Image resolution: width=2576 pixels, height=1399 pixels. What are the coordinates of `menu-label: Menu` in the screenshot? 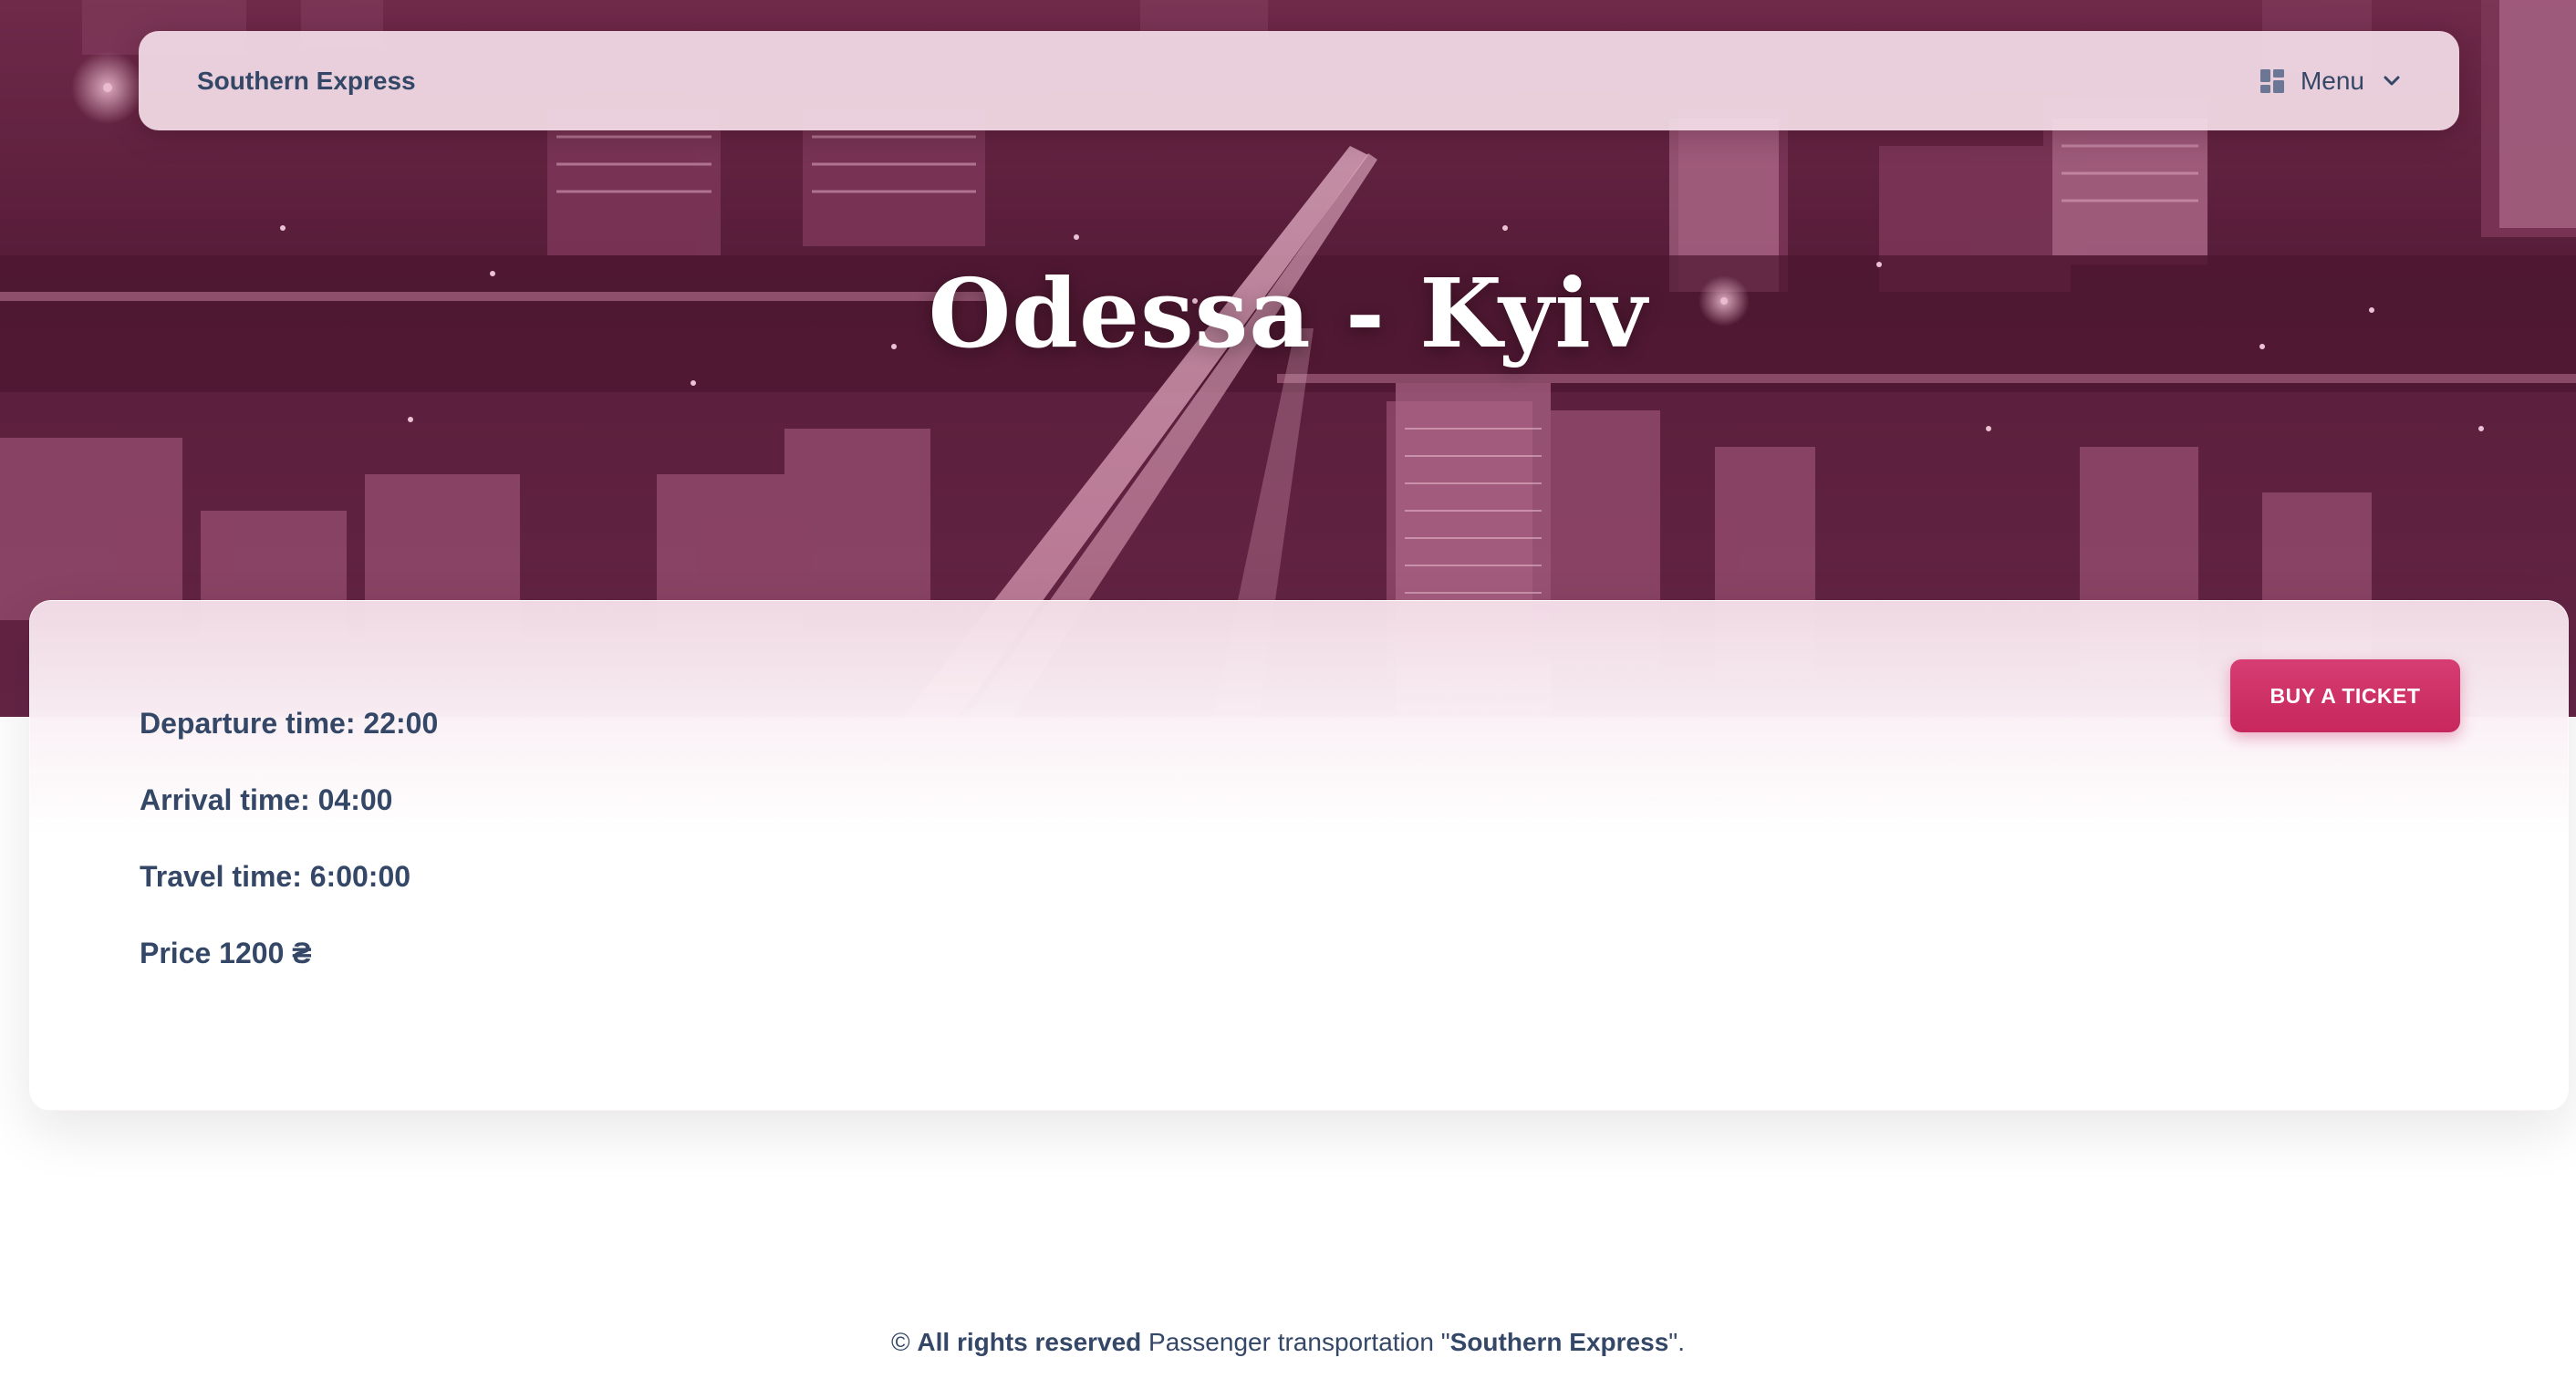 It's located at (2332, 80).